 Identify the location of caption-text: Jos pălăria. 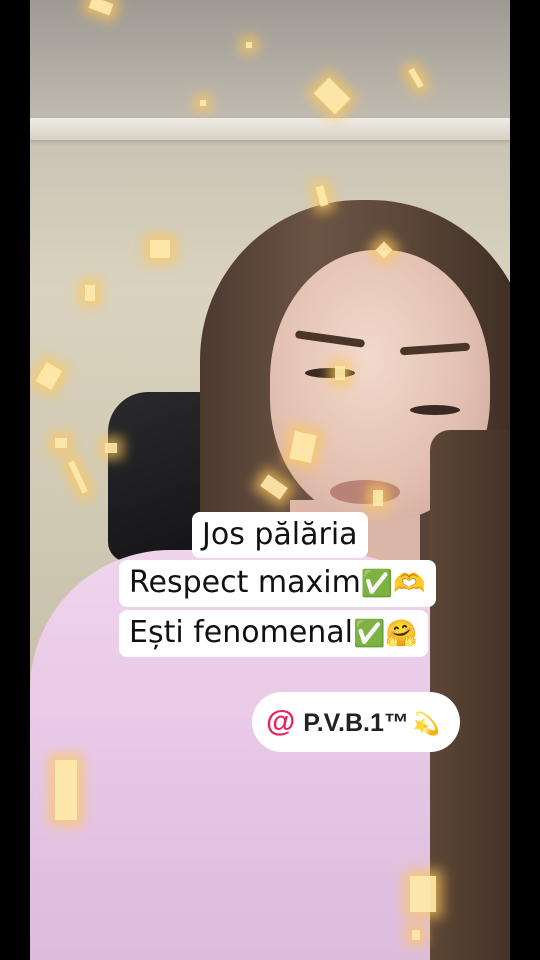
(280, 534).